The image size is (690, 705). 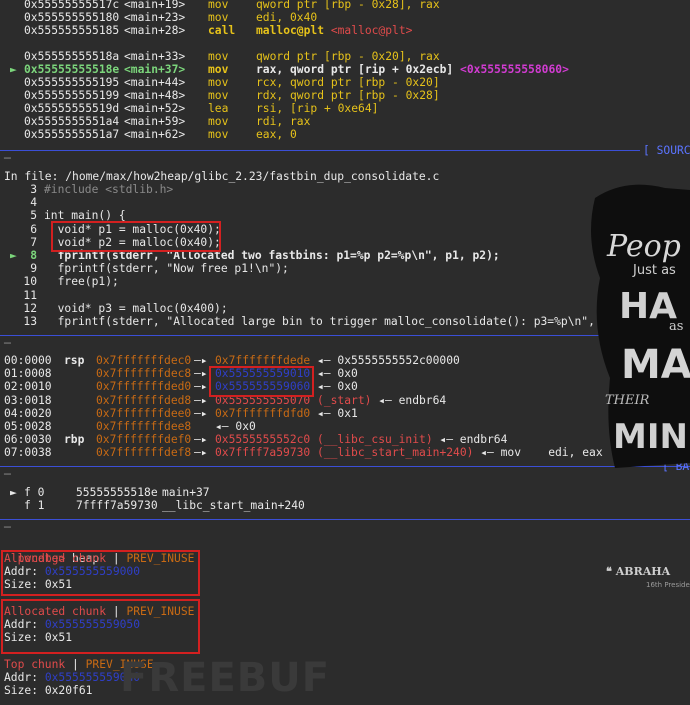 I want to click on poster-word: as, so click(x=676, y=326).